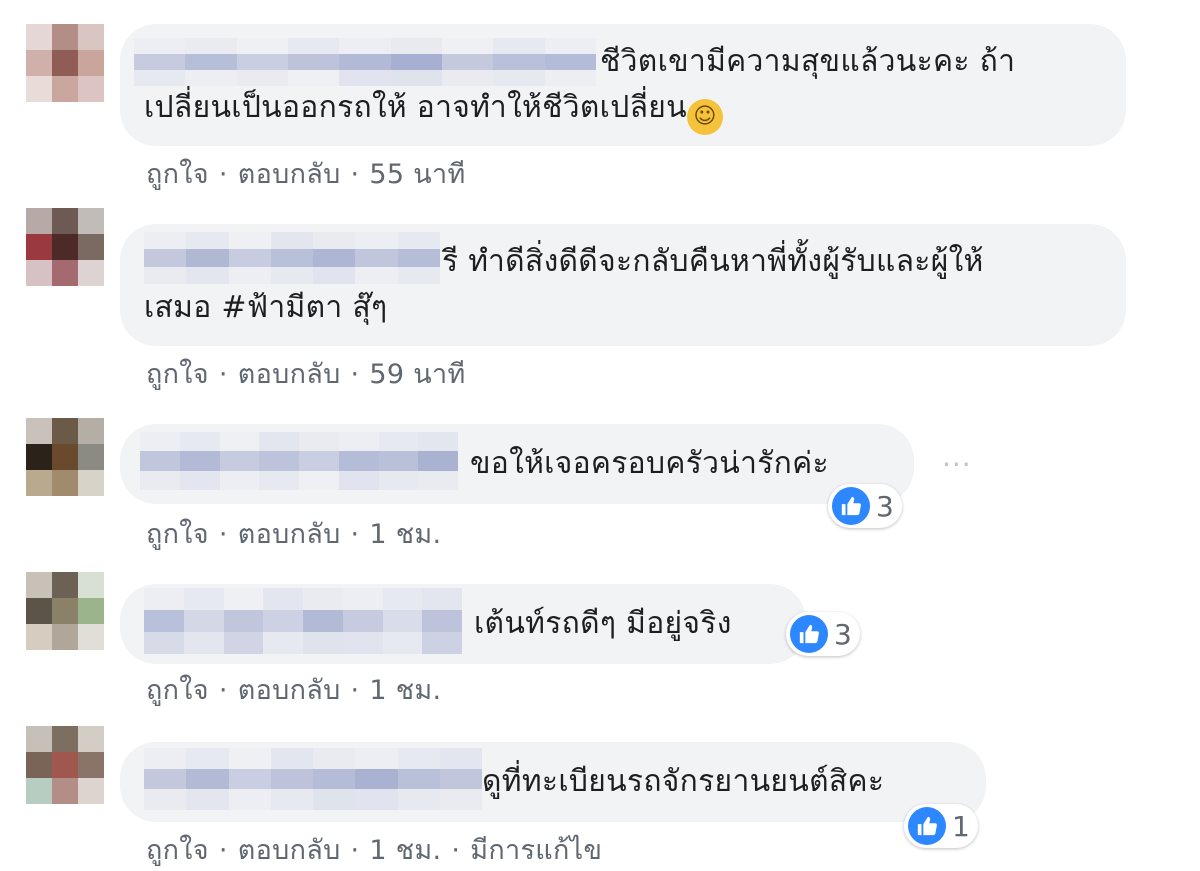 The image size is (1200, 871). I want to click on comment-actions: ถูกใจ · ตอบกลับ · 59 นาที, so click(306, 373).